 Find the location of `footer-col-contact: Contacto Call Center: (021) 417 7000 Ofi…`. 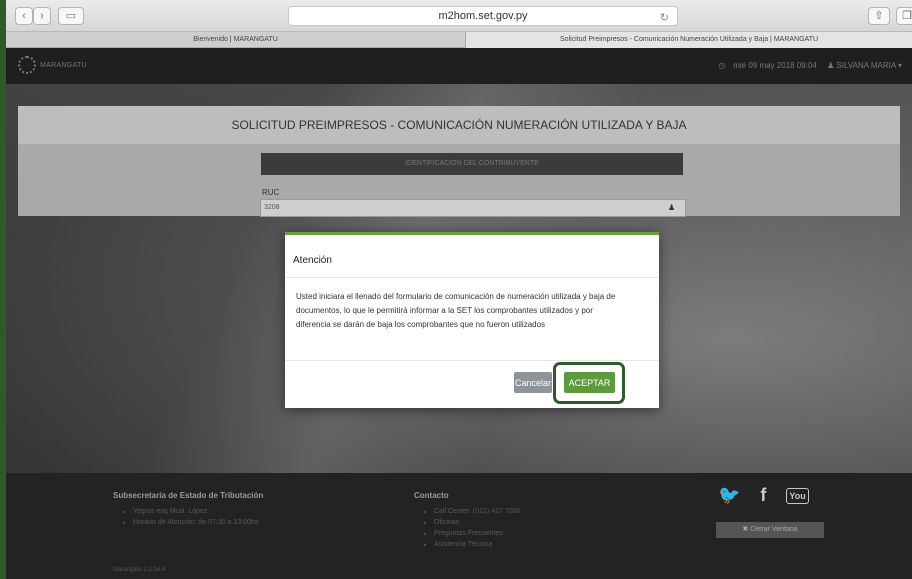

footer-col-contact: Contacto Call Center: (021) 417 7000 Ofi… is located at coordinates (467, 520).